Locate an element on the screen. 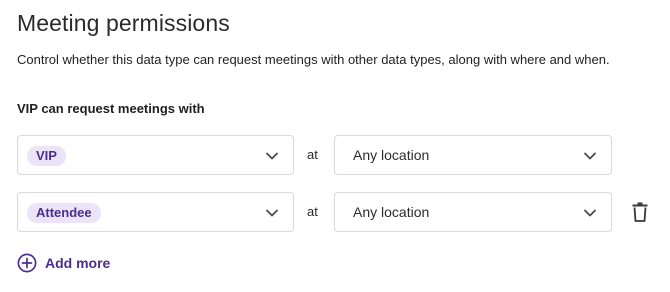 The width and height of the screenshot is (670, 292). data-type-chip: VIP is located at coordinates (46, 156).